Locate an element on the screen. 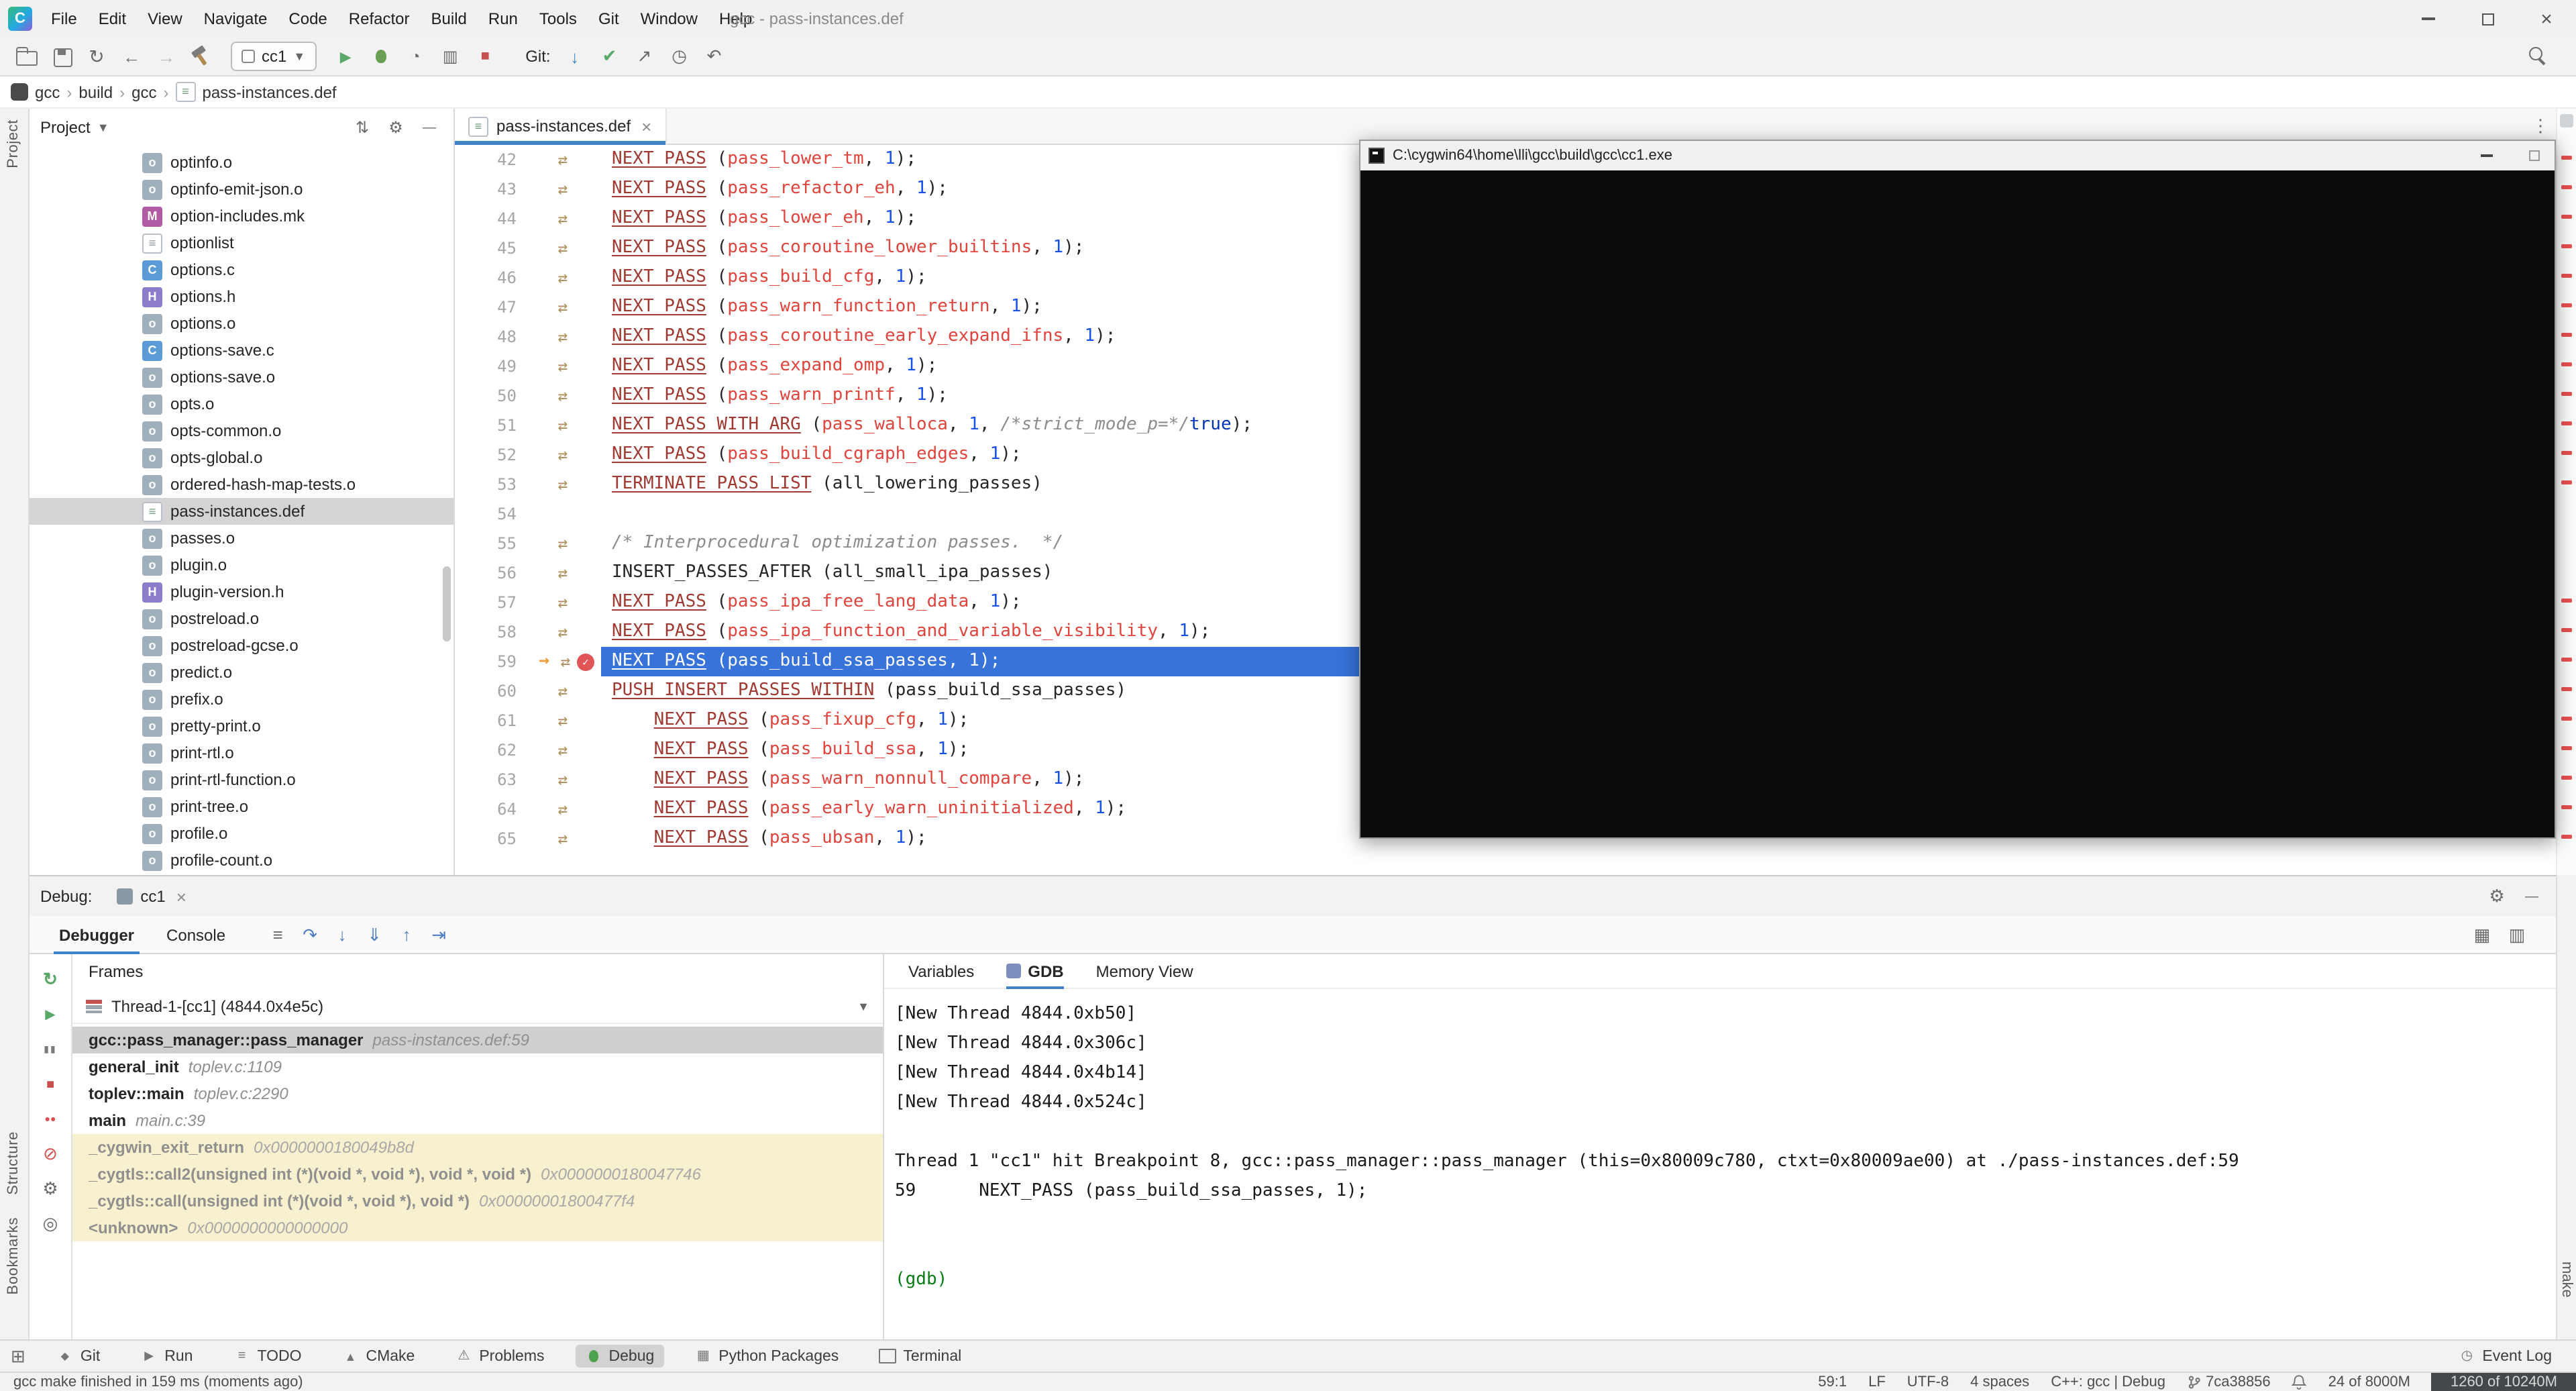 The width and height of the screenshot is (2576, 1391). project-file: postreload.o is located at coordinates (241, 618).